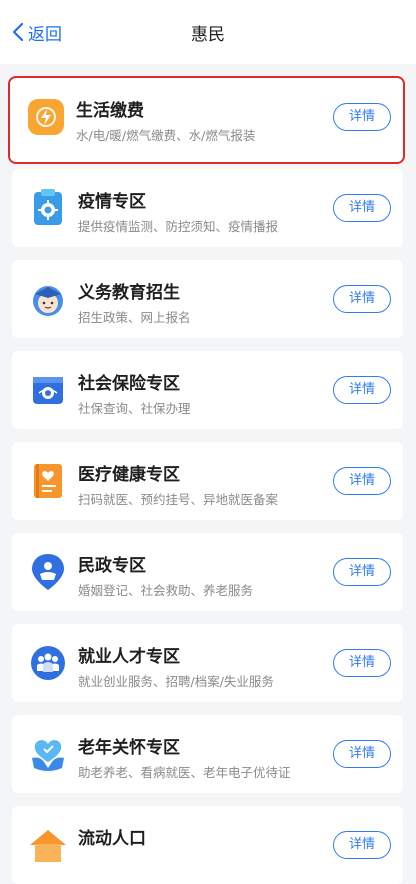 The width and height of the screenshot is (416, 884). Describe the element at coordinates (129, 748) in the screenshot. I see `card-title: 老年关怀专区` at that location.